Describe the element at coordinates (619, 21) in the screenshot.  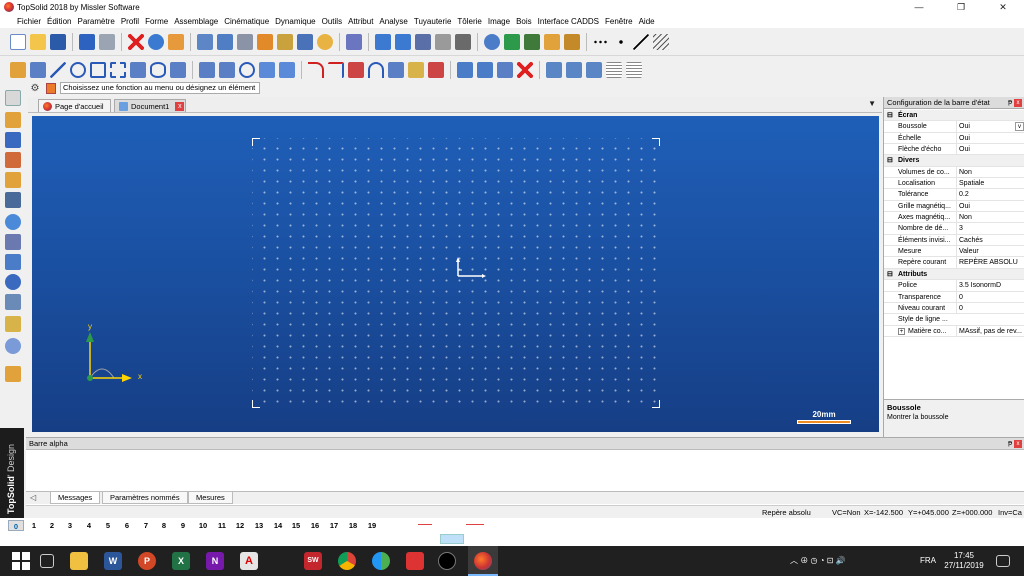
I see `menu-fenetre: Fenêtre` at that location.